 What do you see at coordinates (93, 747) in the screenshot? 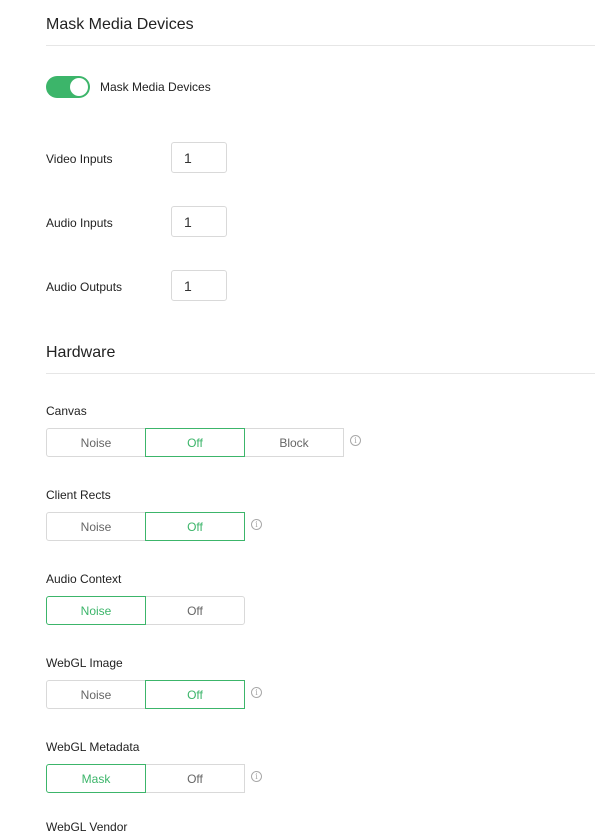
I see `webgl-metadata-label: WebGL Metadata` at bounding box center [93, 747].